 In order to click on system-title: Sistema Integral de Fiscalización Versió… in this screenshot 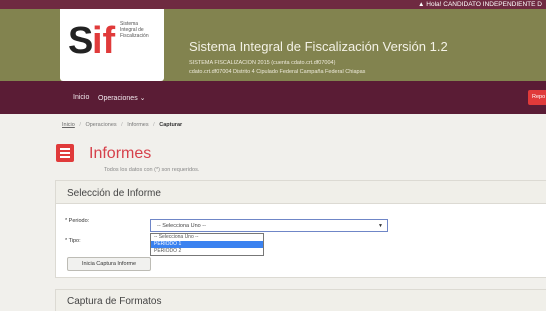, I will do `click(318, 46)`.